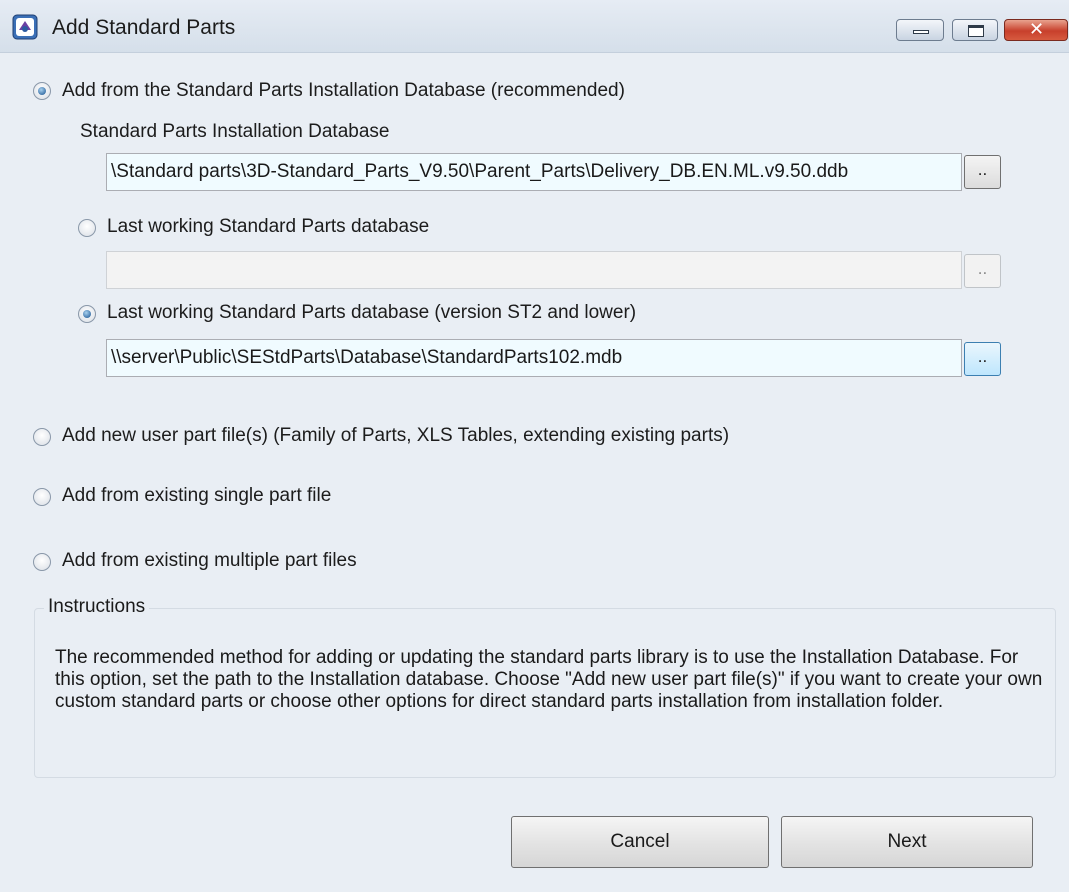 The height and width of the screenshot is (892, 1069). I want to click on maximize-icon, so click(976, 31).